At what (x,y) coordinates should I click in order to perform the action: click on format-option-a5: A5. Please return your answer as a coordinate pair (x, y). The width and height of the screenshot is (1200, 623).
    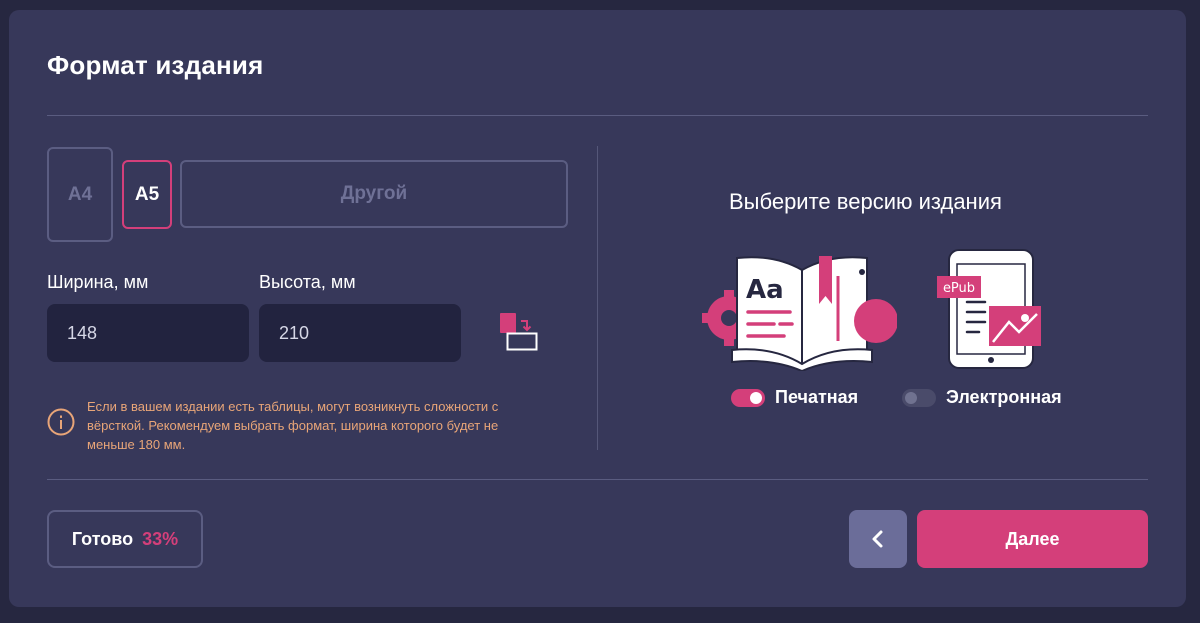
    Looking at the image, I should click on (147, 194).